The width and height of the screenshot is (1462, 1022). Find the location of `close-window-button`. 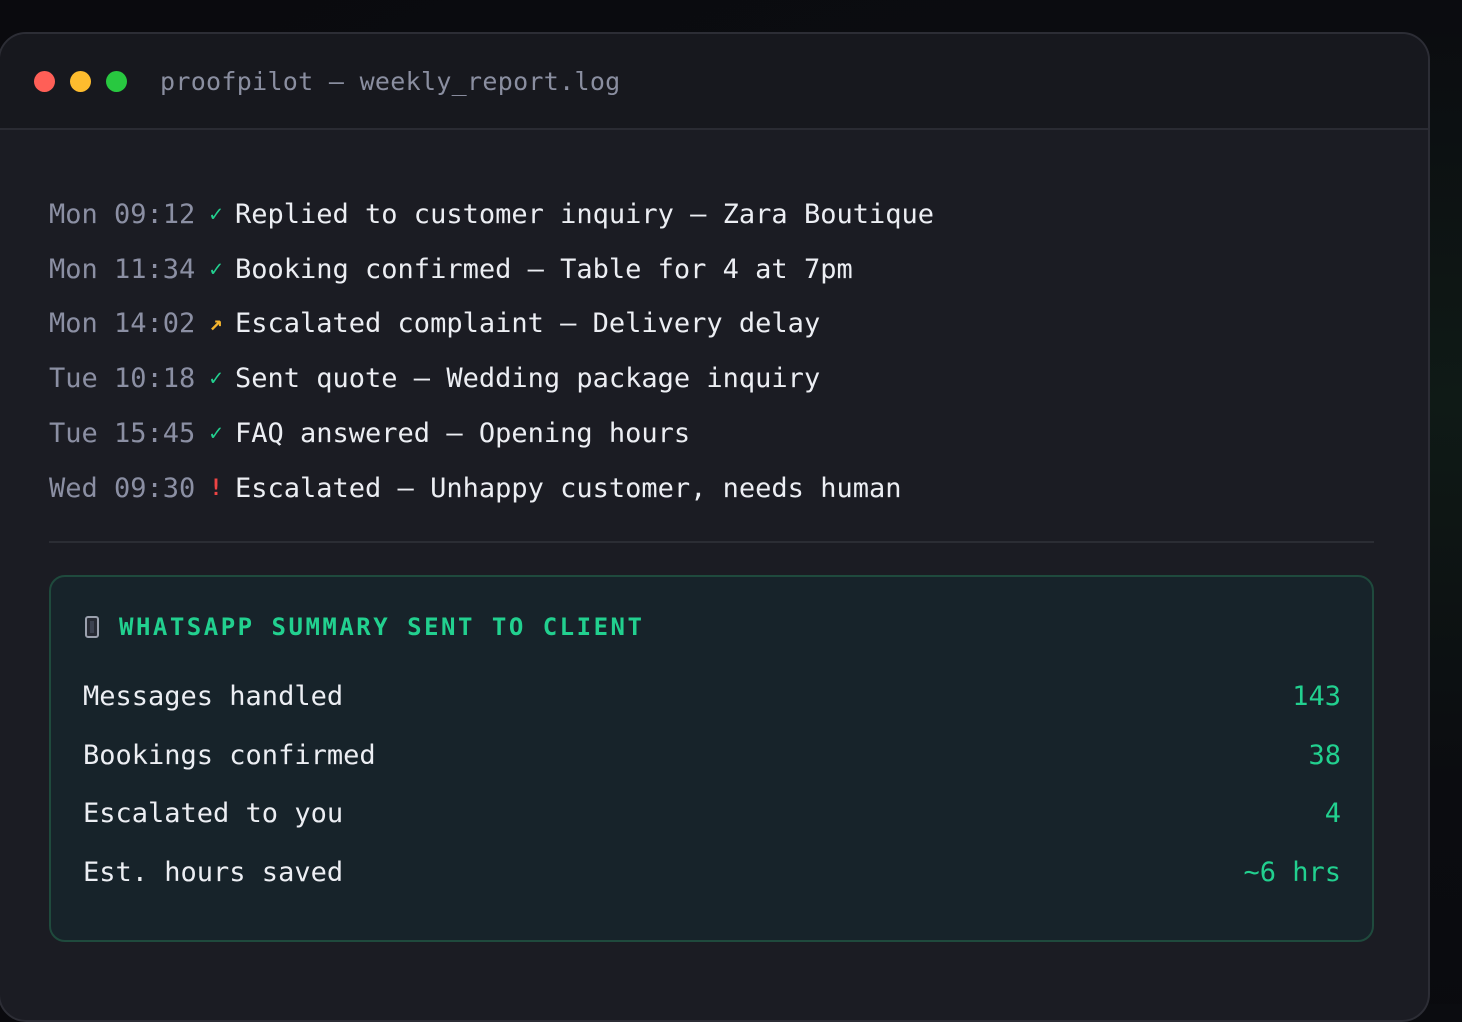

close-window-button is located at coordinates (44, 81).